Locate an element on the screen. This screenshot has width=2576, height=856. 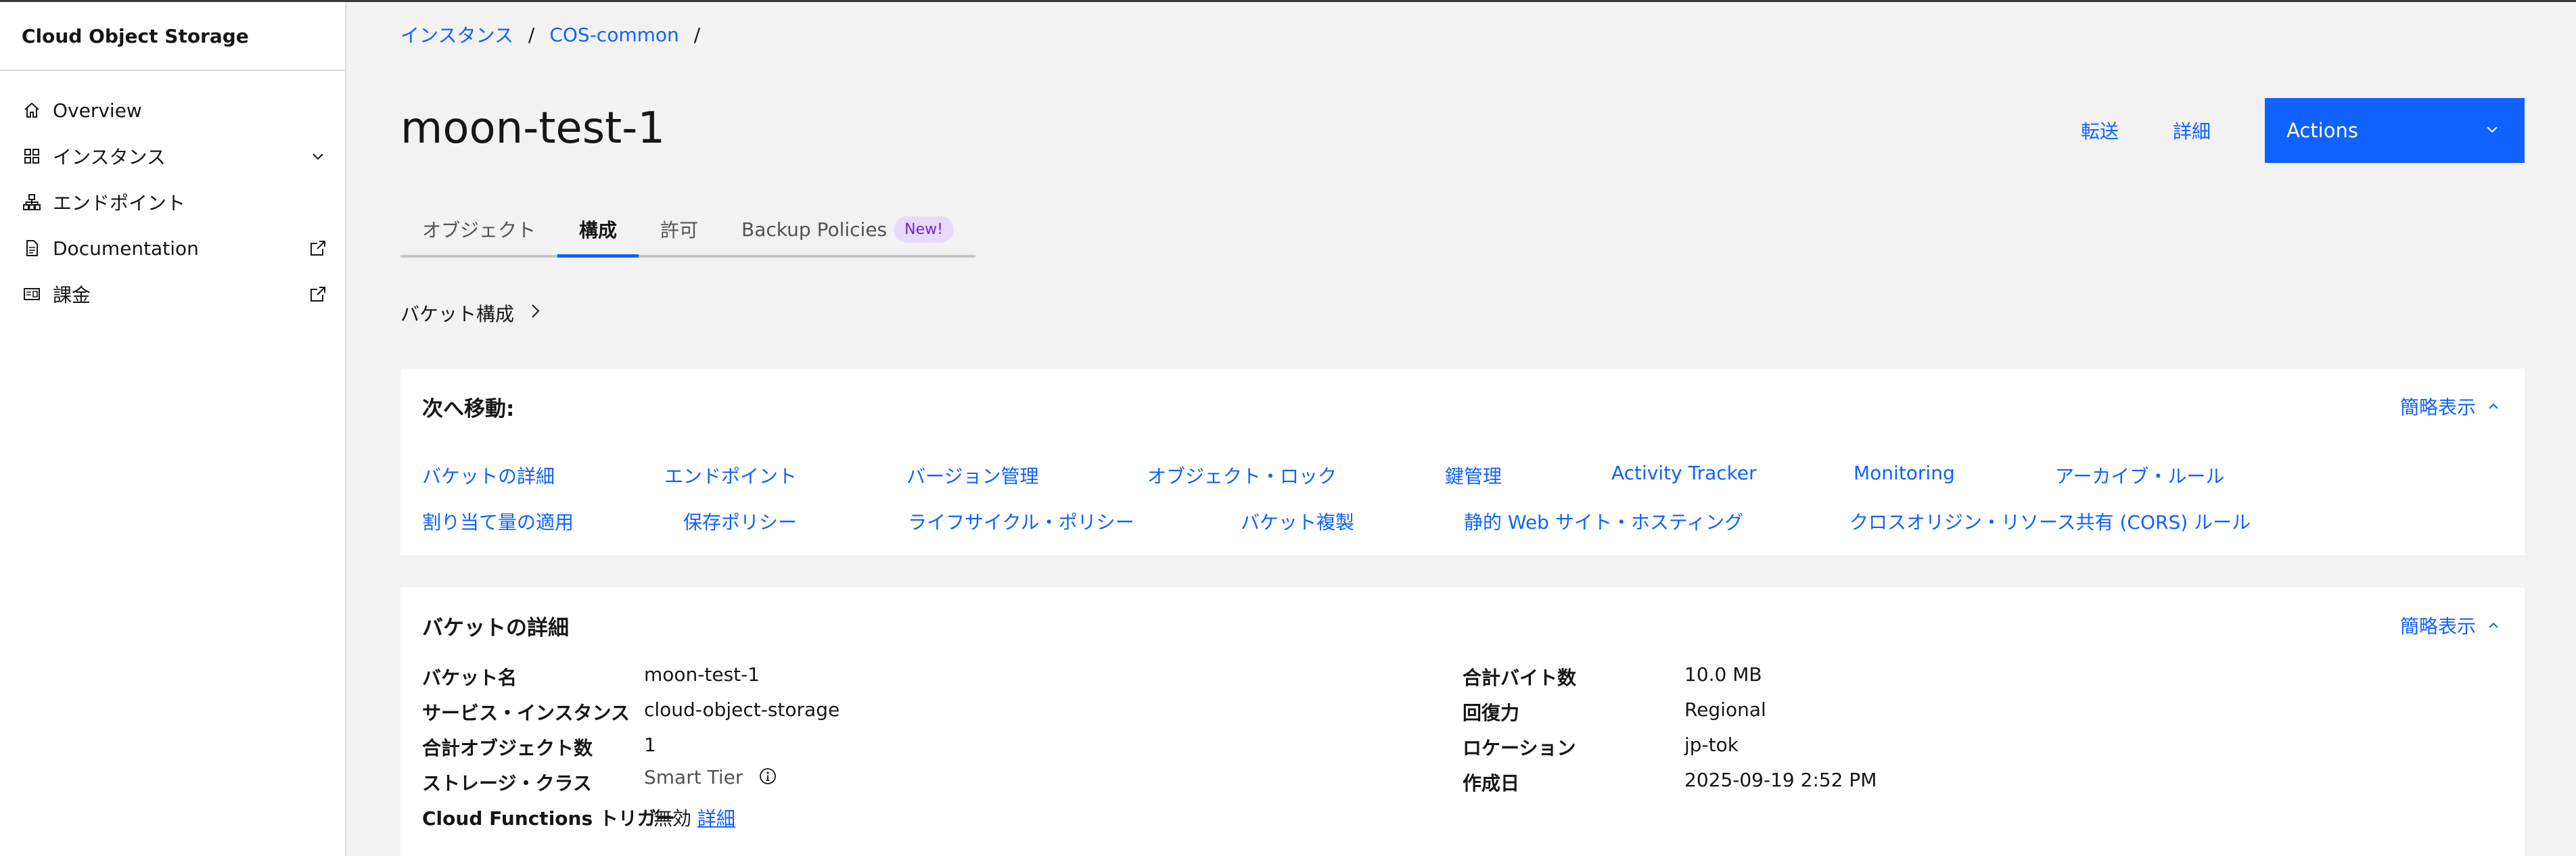
bucket-name-value: moon-test-1 is located at coordinates (702, 674).